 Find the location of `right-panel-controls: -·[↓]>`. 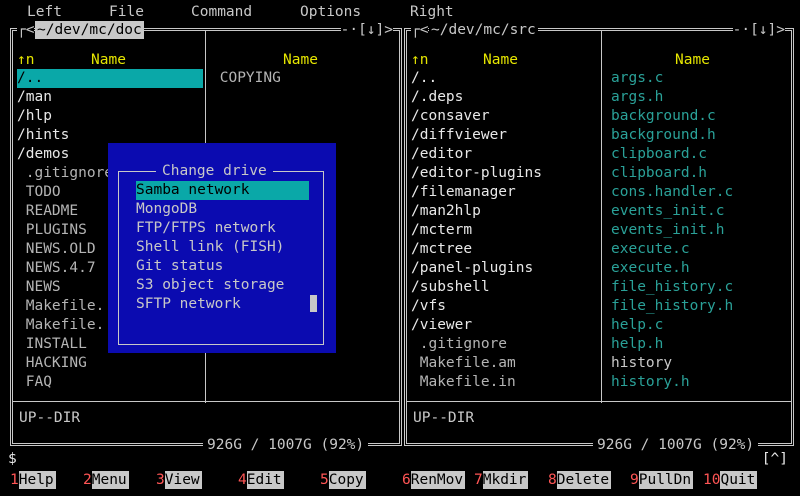

right-panel-controls: -·[↓]> is located at coordinates (758, 30).